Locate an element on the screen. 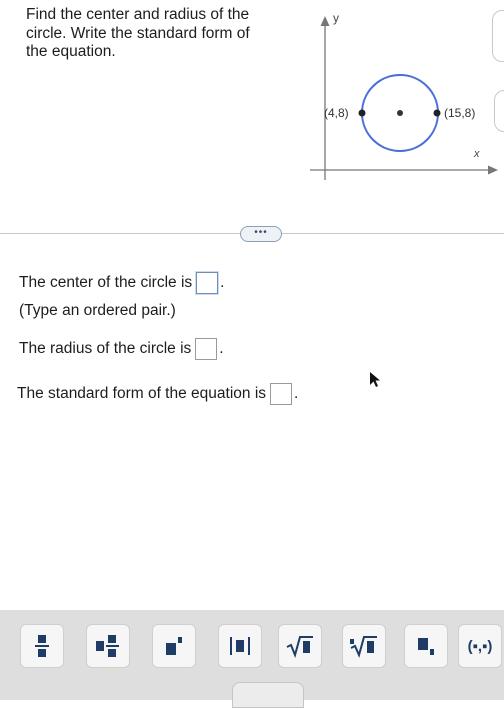 The image size is (504, 708). right-point is located at coordinates (437, 113).